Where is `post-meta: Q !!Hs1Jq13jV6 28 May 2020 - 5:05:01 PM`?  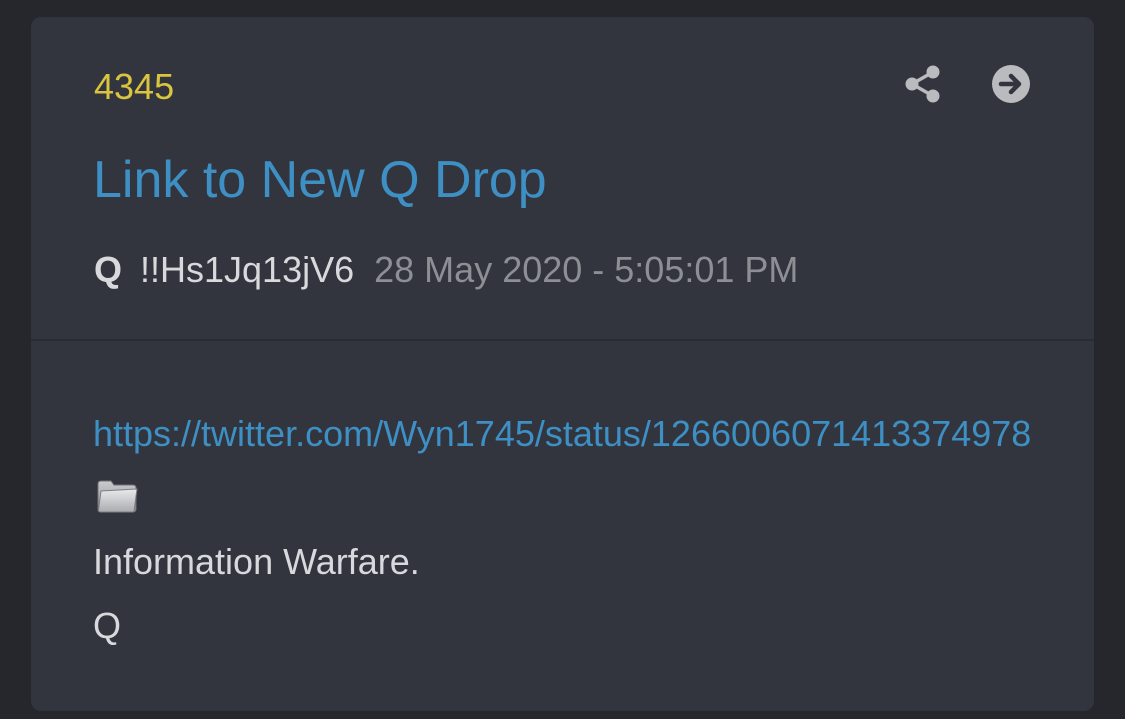 post-meta: Q !!Hs1Jq13jV6 28 May 2020 - 5:05:01 PM is located at coordinates (446, 270).